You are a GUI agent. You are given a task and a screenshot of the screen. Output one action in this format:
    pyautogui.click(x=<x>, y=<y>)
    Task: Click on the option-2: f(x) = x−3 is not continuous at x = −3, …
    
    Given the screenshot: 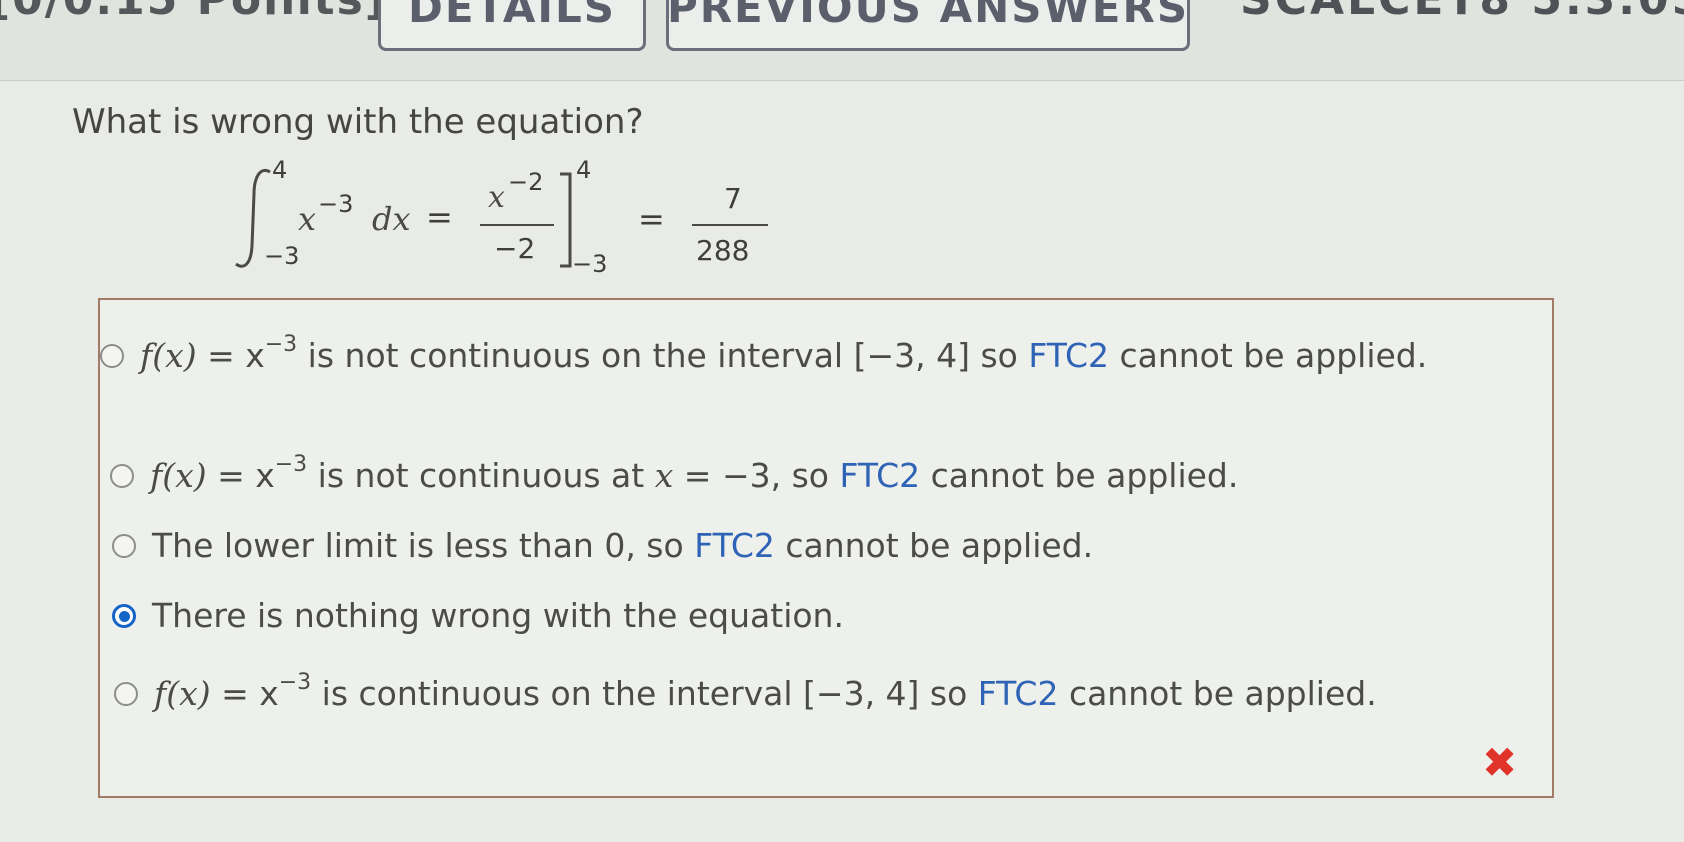 What is the action you would take?
    pyautogui.click(x=790, y=474)
    